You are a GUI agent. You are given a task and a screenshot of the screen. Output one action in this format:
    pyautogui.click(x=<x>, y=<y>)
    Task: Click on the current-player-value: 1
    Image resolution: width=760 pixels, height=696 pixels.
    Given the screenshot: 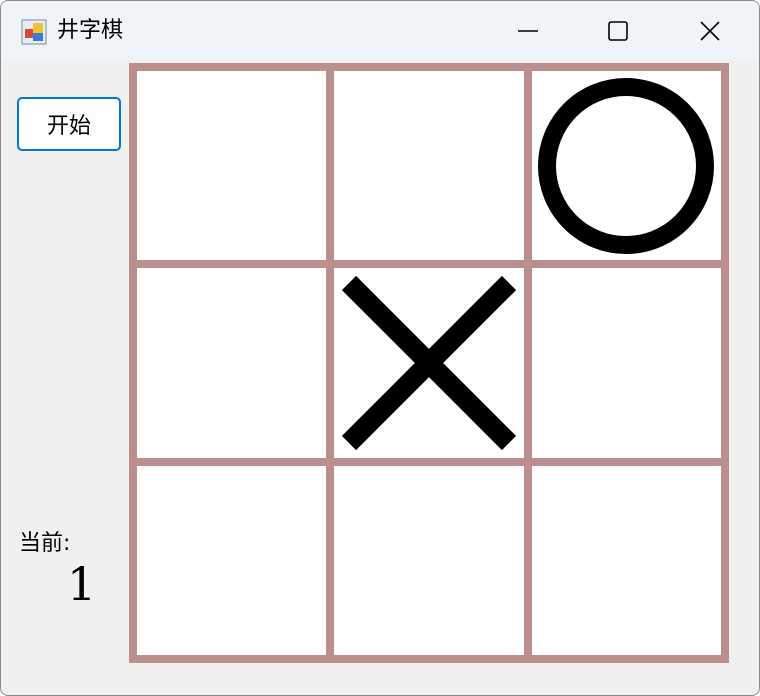 What is the action you would take?
    pyautogui.click(x=82, y=584)
    